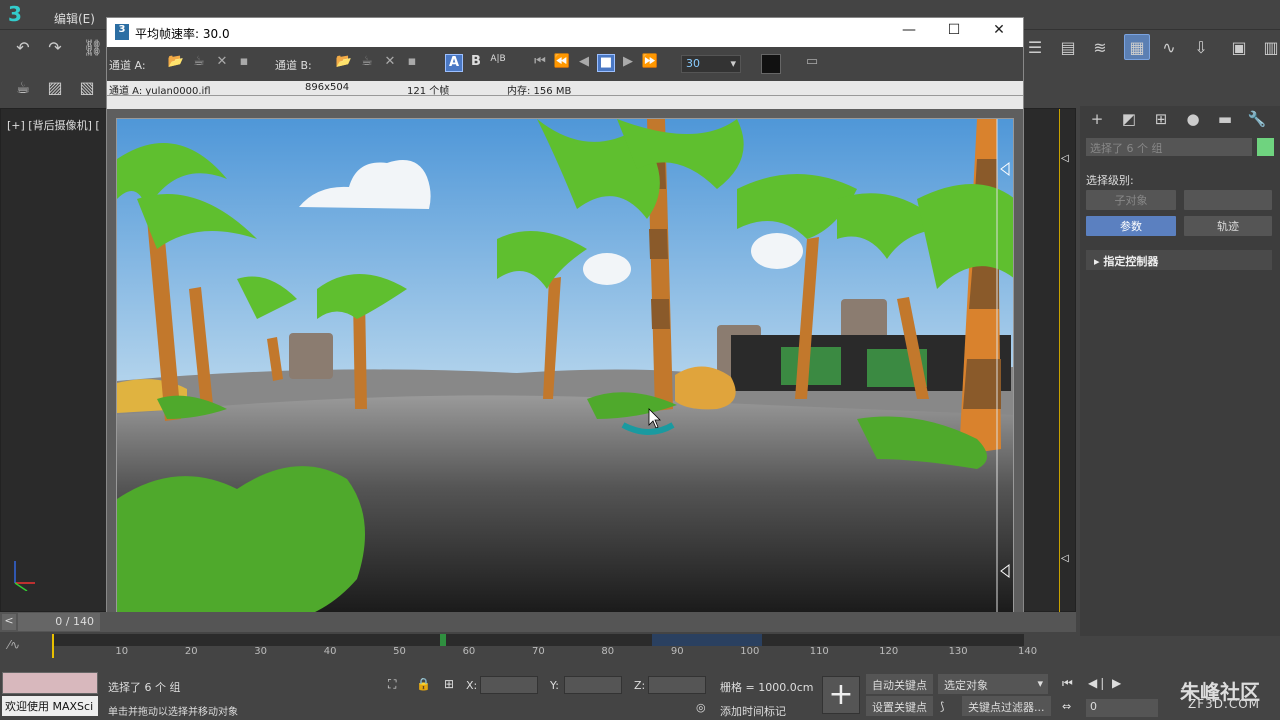  Describe the element at coordinates (1257, 121) in the screenshot. I see `utilities-tab-icon: 🔧` at that location.